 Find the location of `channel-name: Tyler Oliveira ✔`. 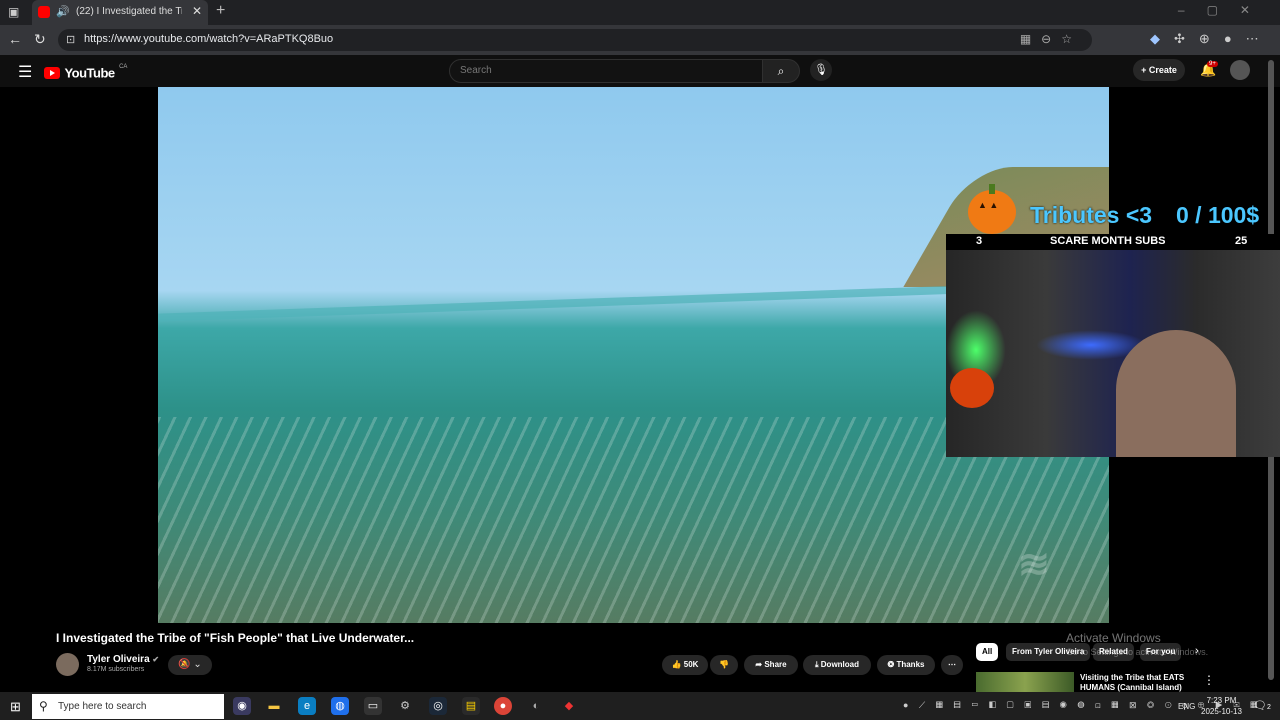

channel-name: Tyler Oliveira ✔ is located at coordinates (123, 659).